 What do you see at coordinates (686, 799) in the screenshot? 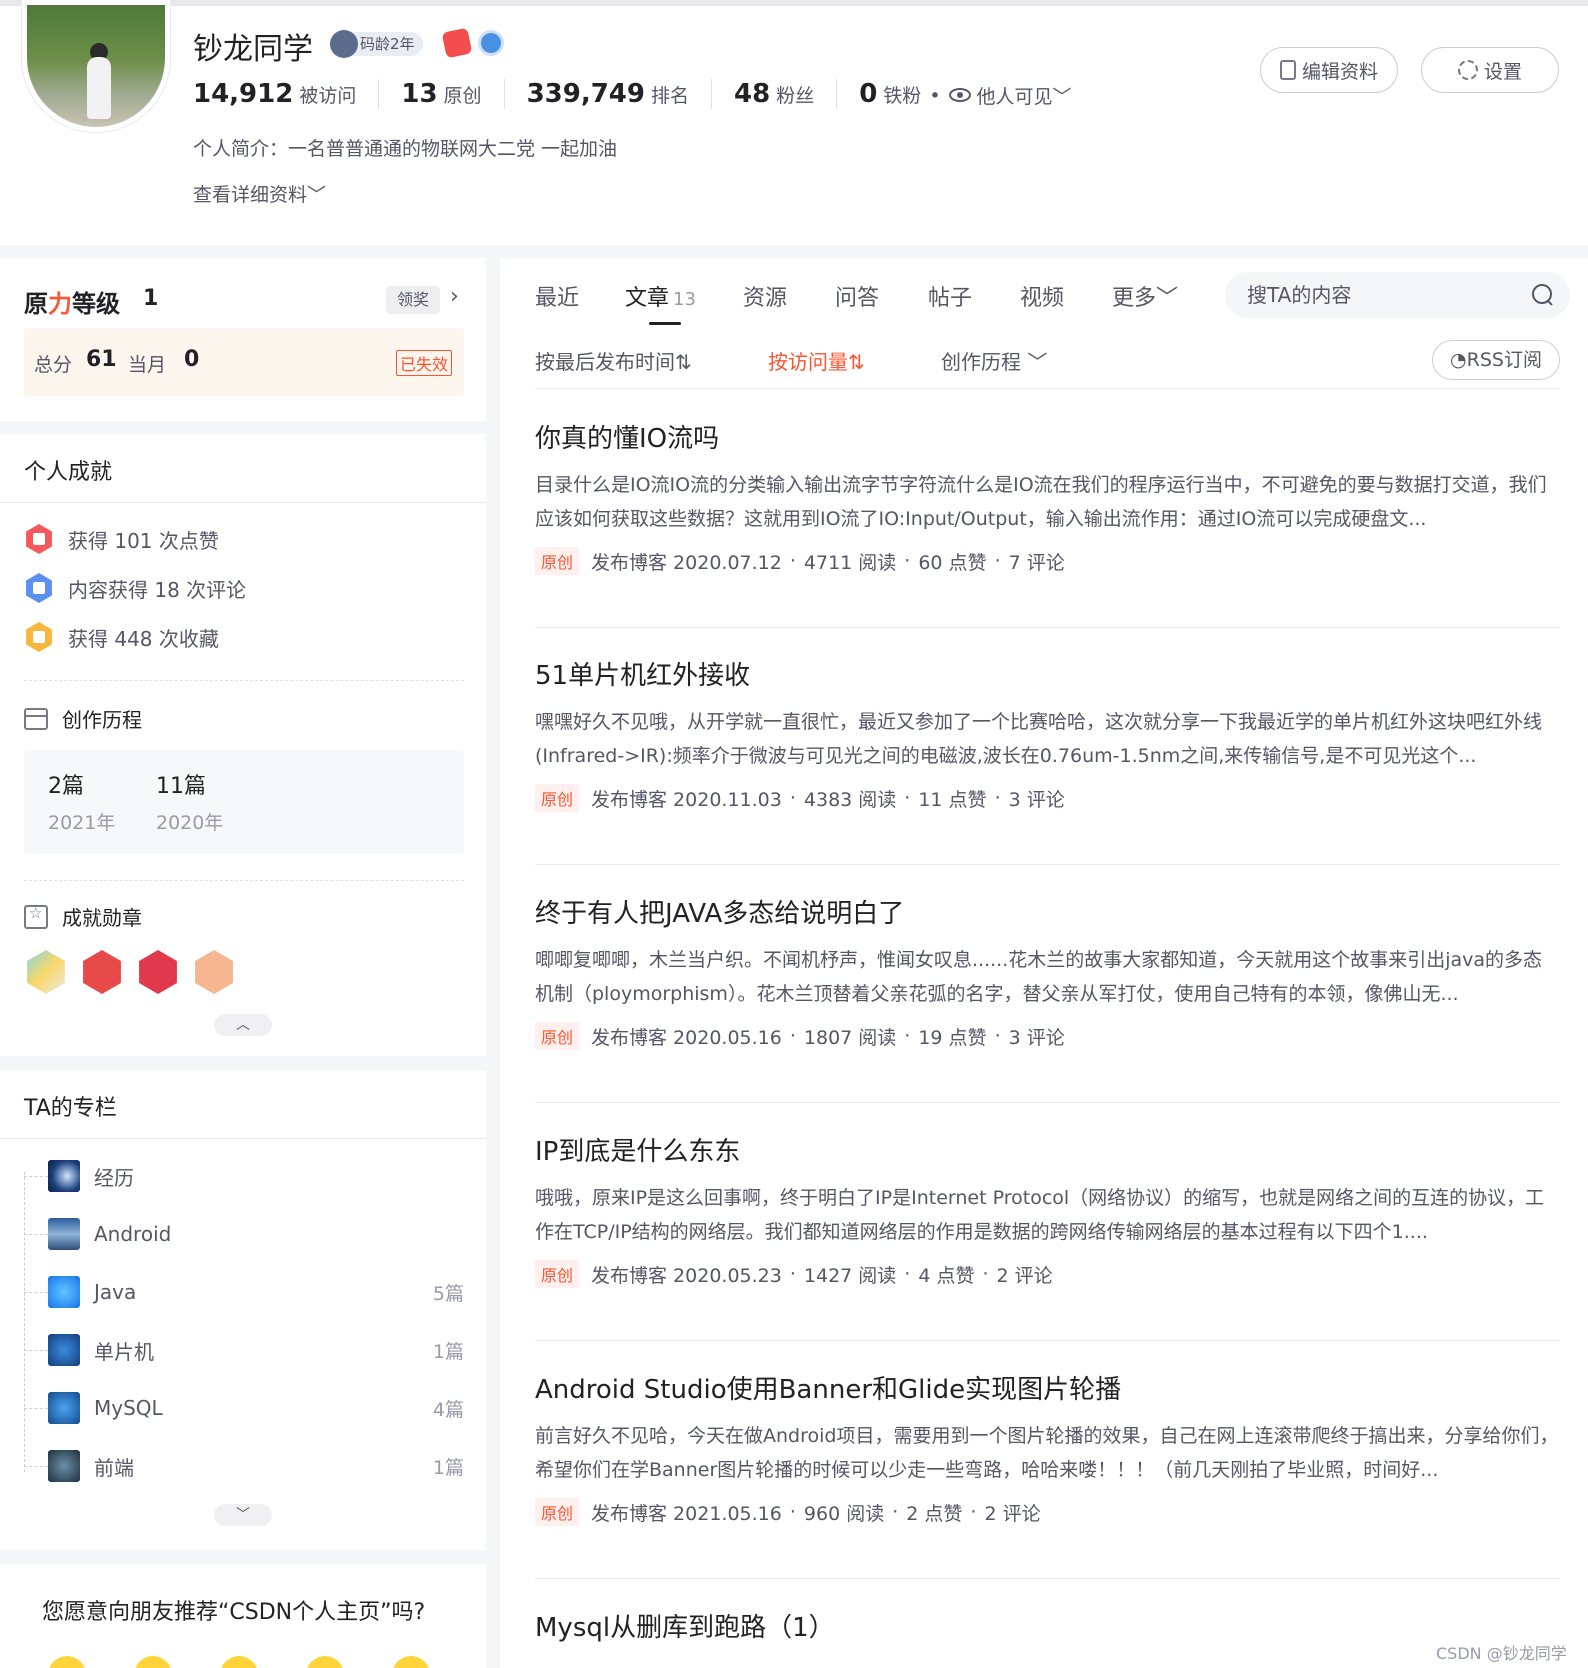
I see `article-date: 发布博客 2020.11.03` at bounding box center [686, 799].